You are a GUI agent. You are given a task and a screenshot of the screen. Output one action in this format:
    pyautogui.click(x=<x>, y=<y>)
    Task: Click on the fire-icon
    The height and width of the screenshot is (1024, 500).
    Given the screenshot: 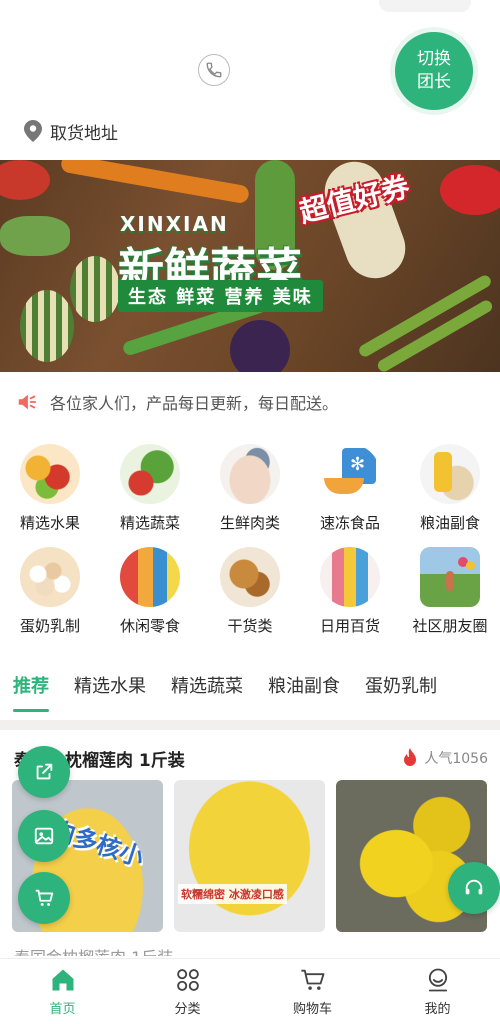 What is the action you would take?
    pyautogui.click(x=410, y=757)
    